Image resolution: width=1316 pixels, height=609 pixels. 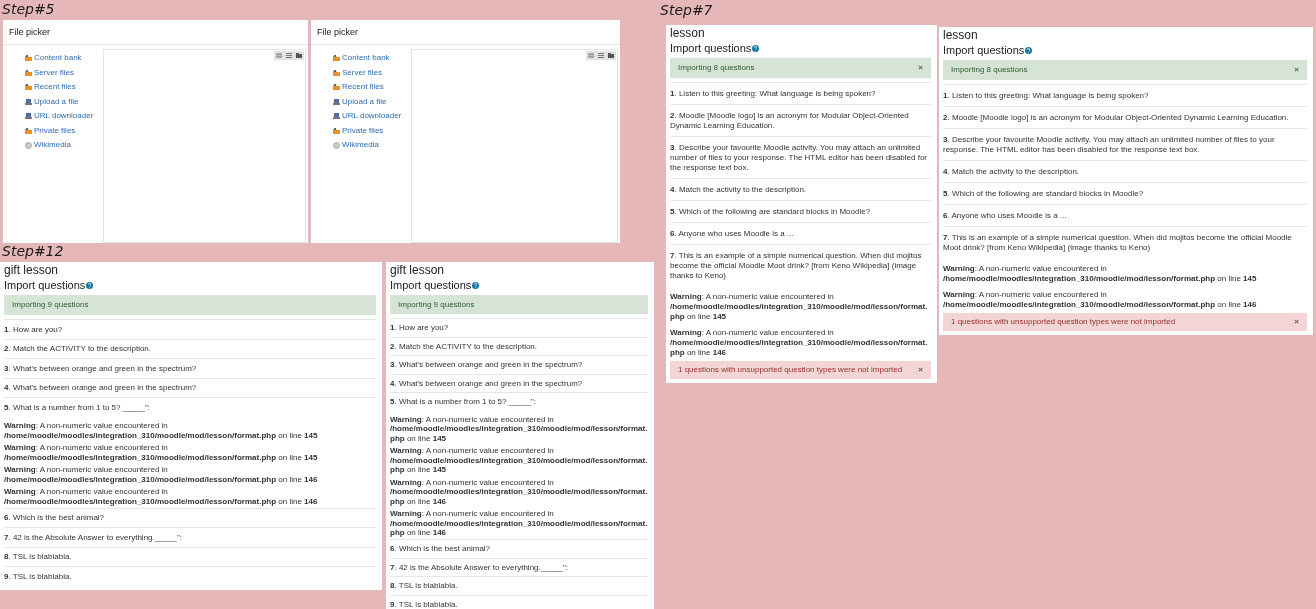 What do you see at coordinates (190, 407) in the screenshot?
I see `question-item: 5. What is a number from 1 to 5? _____":` at bounding box center [190, 407].